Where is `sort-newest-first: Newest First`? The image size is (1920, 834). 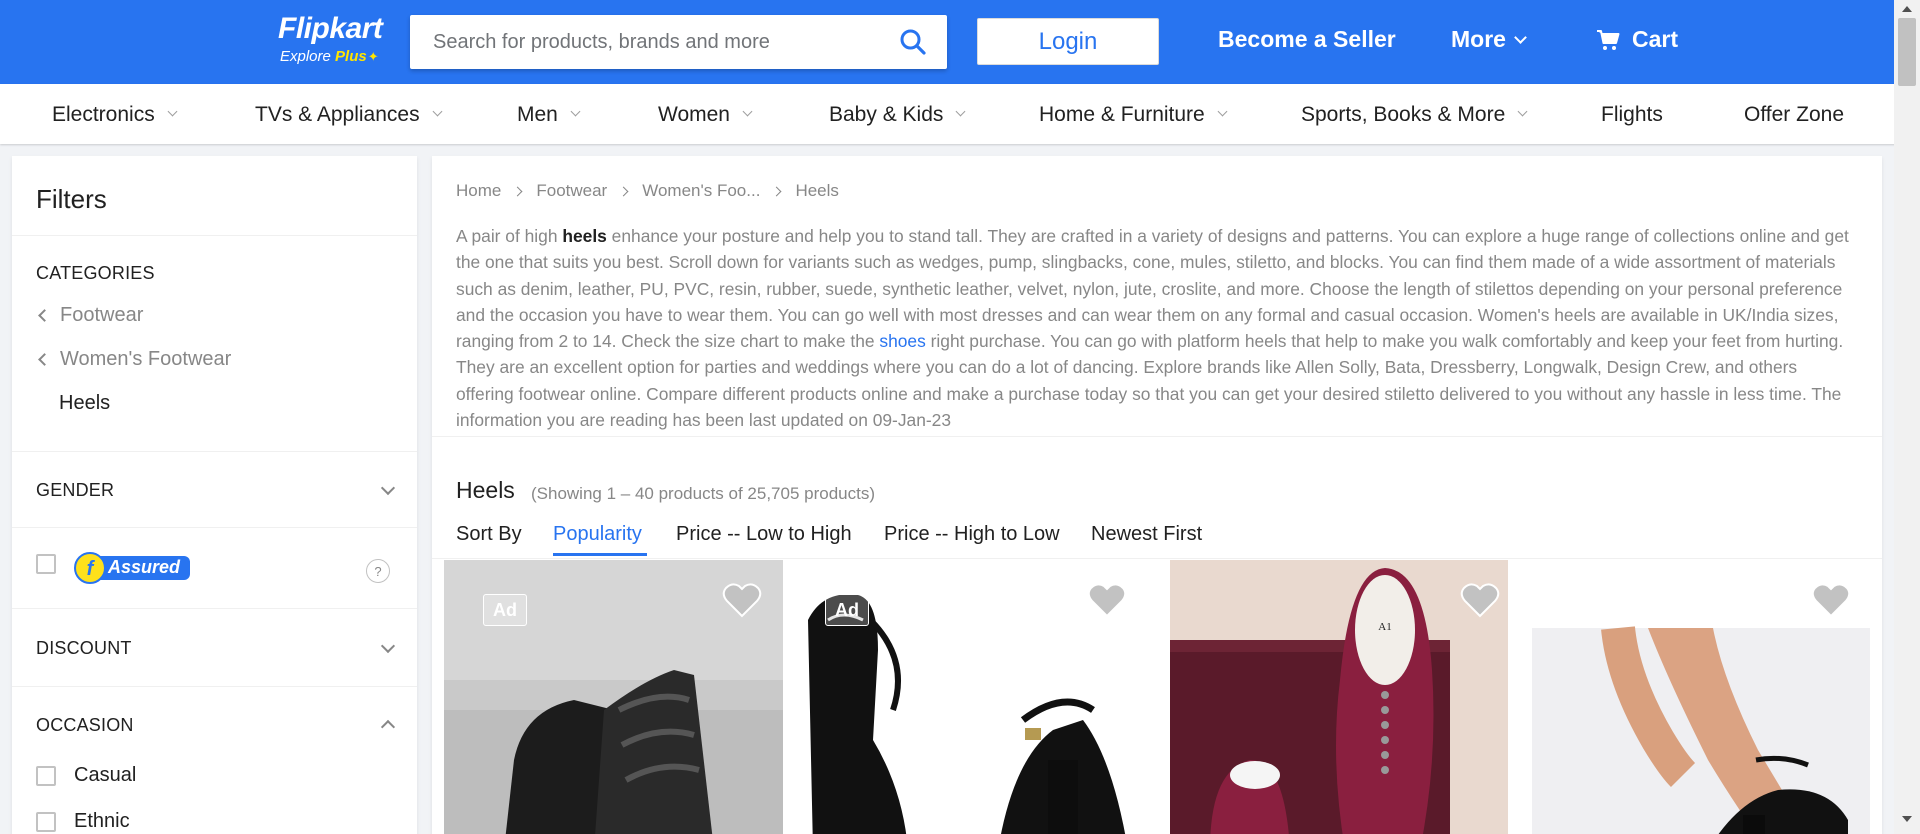
sort-newest-first: Newest First is located at coordinates (1146, 534).